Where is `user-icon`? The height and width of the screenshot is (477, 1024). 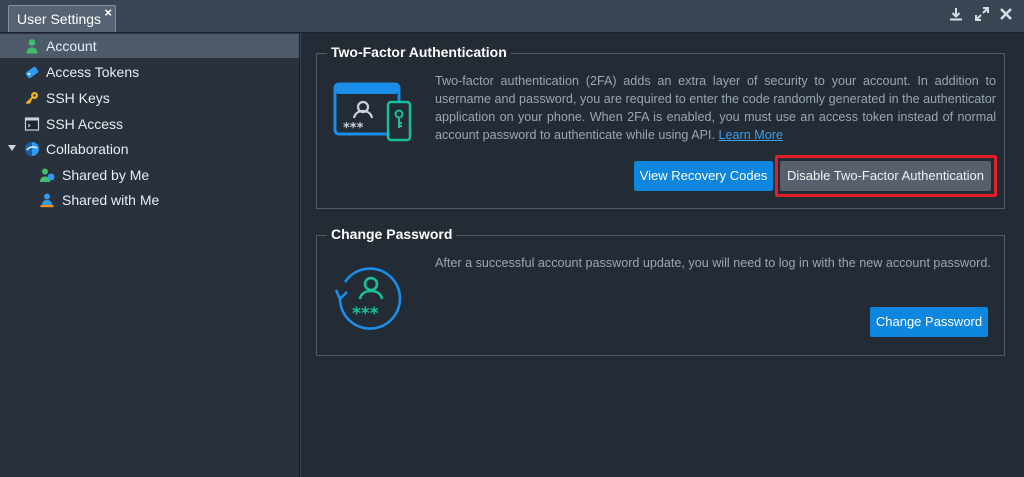
user-icon is located at coordinates (32, 46).